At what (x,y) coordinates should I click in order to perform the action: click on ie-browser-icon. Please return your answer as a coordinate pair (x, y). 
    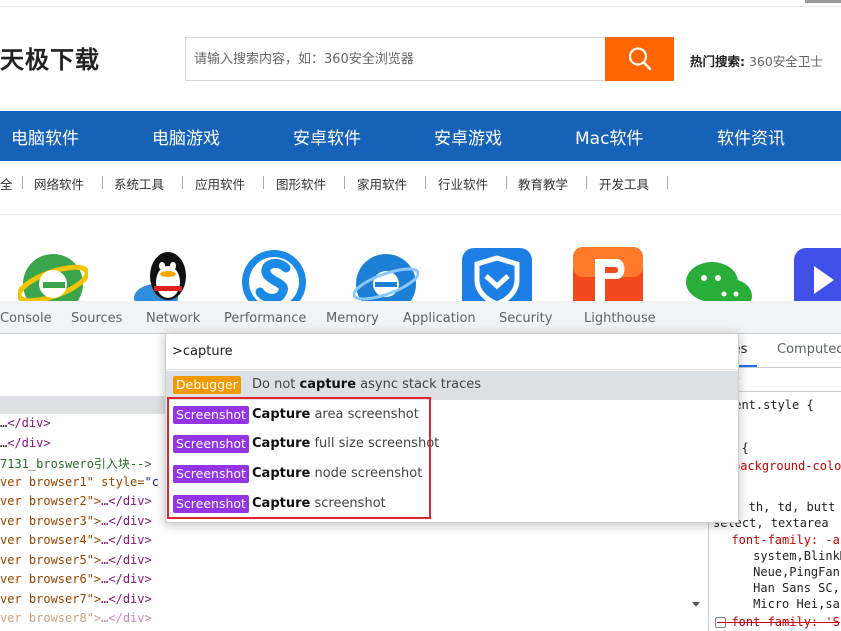
    Looking at the image, I should click on (53, 273).